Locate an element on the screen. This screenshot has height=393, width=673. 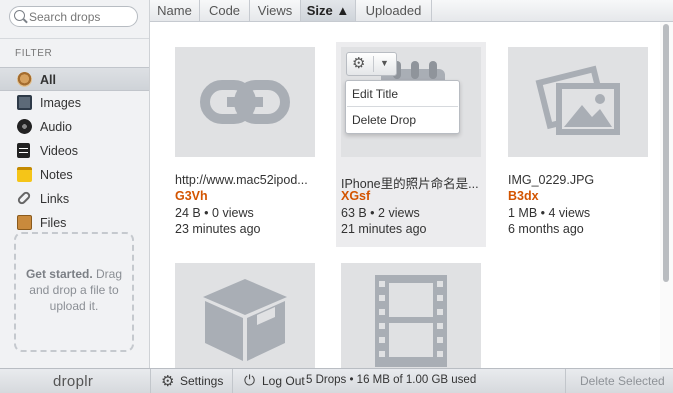
drop-code: B3dx is located at coordinates (523, 196).